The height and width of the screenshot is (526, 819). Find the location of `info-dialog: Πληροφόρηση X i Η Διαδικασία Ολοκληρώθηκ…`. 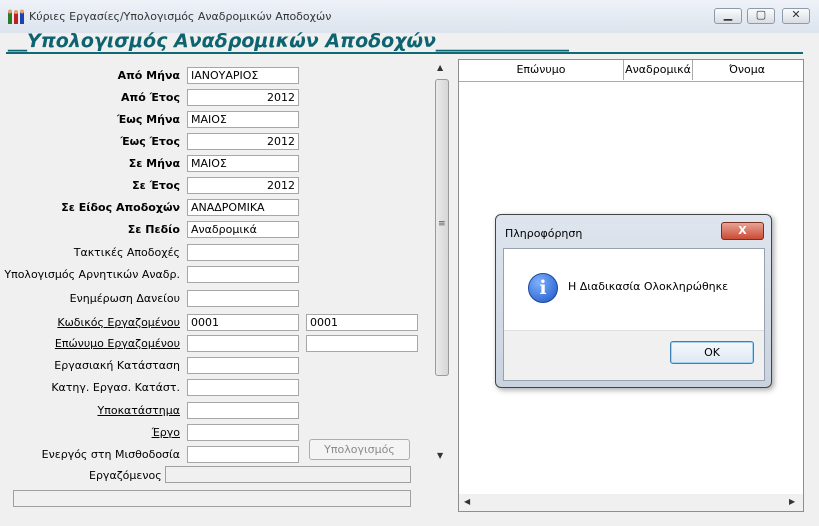

info-dialog: Πληροφόρηση X i Η Διαδικασία Ολοκληρώθηκ… is located at coordinates (633, 301).